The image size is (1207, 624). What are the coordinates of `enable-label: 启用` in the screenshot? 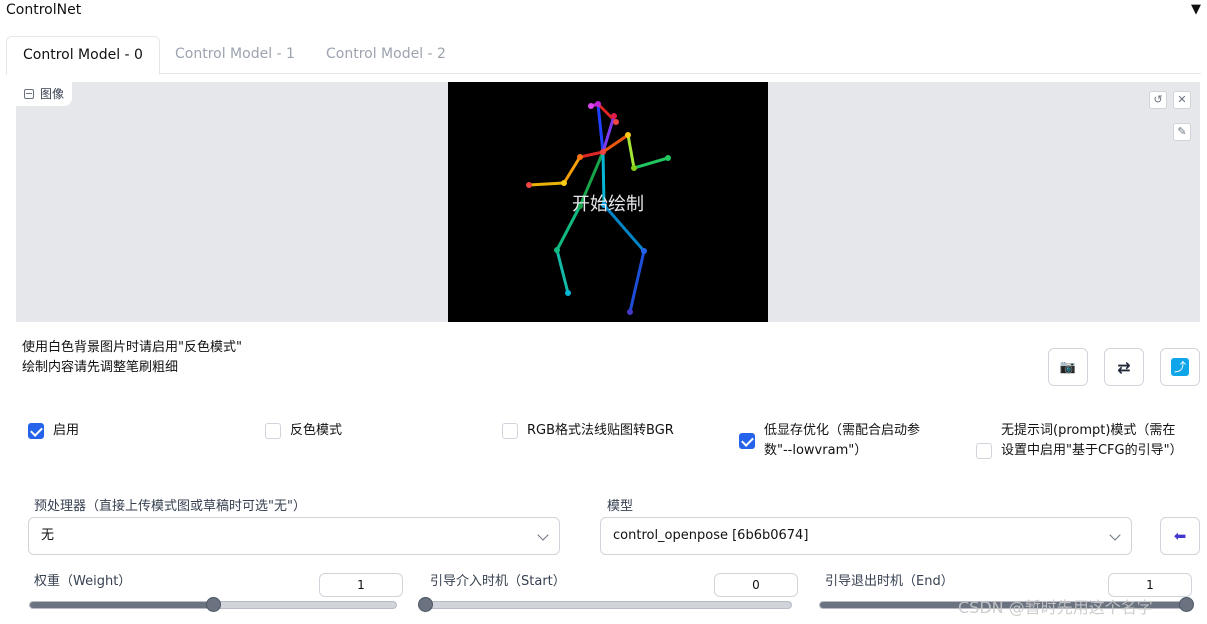 It's located at (66, 430).